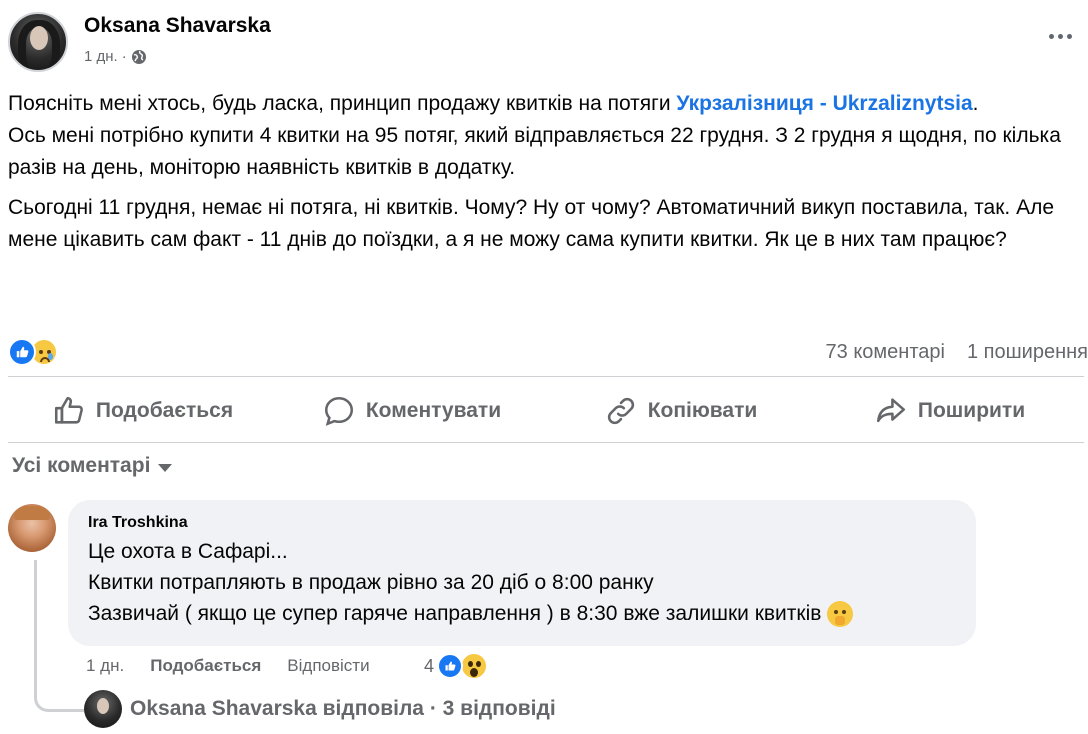 The width and height of the screenshot is (1088, 734). I want to click on more-options-button, so click(1060, 36).